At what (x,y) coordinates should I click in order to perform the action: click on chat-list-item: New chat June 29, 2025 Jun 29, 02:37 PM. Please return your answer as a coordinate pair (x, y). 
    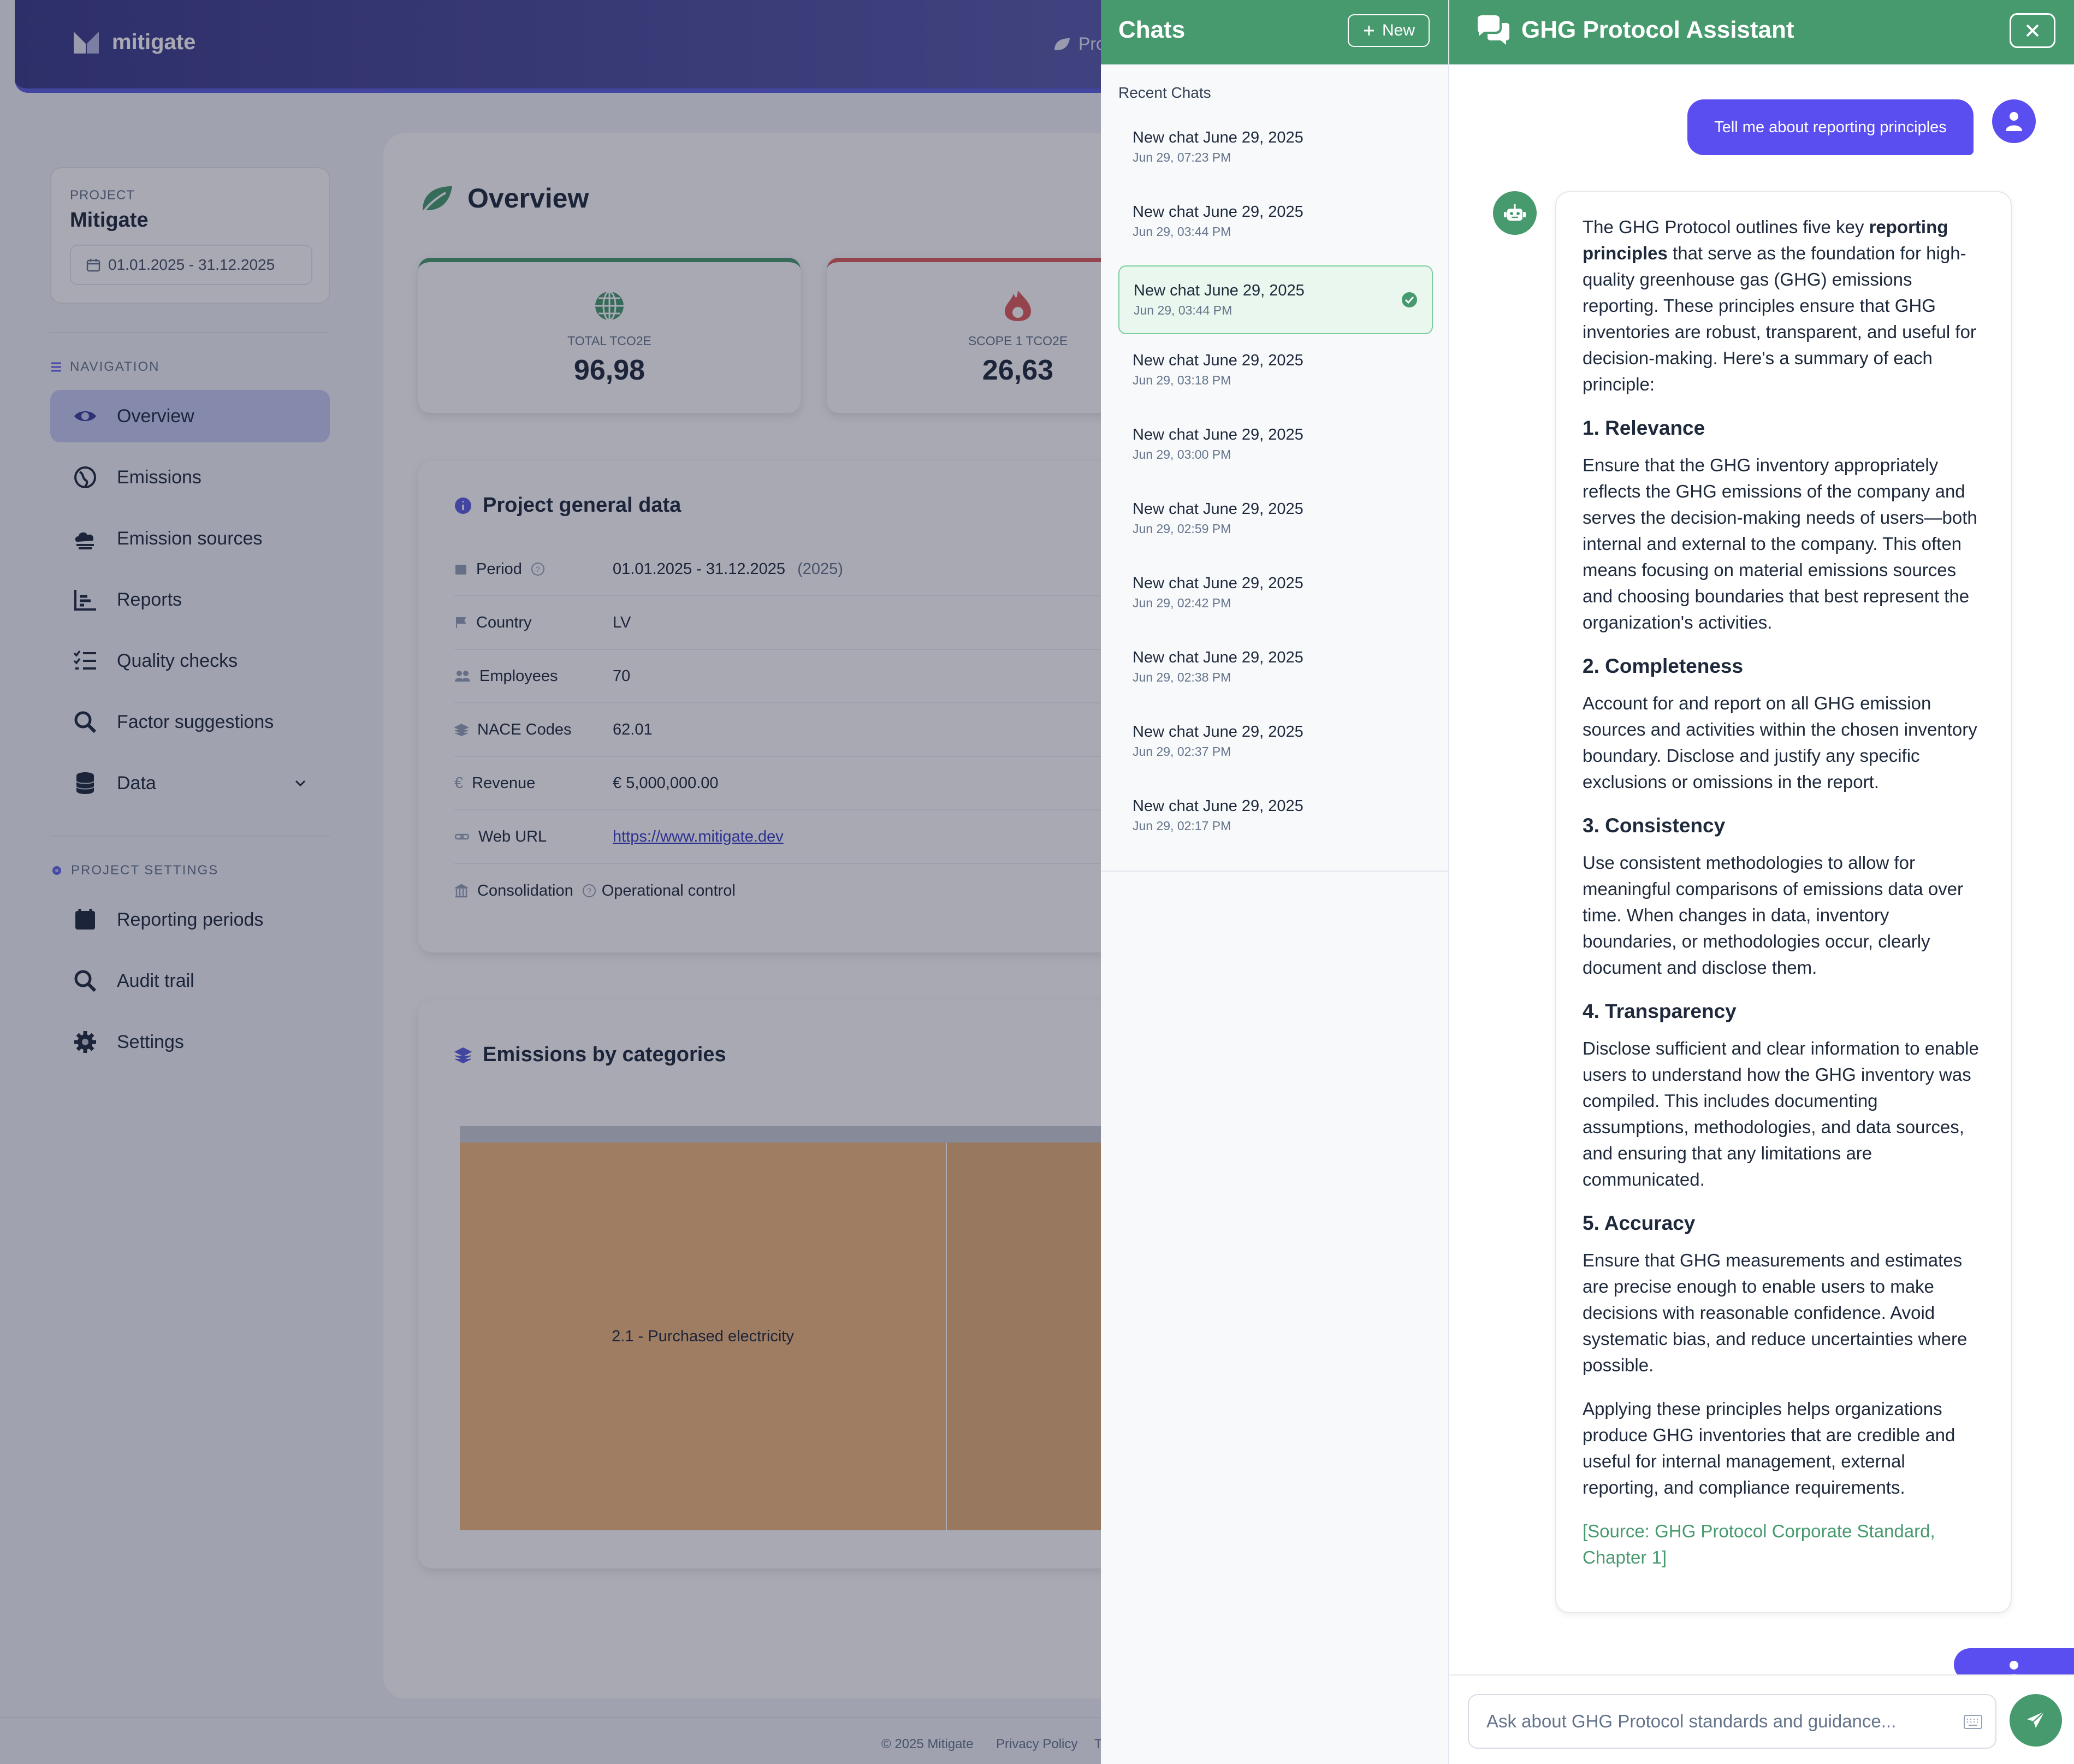
    Looking at the image, I should click on (1276, 741).